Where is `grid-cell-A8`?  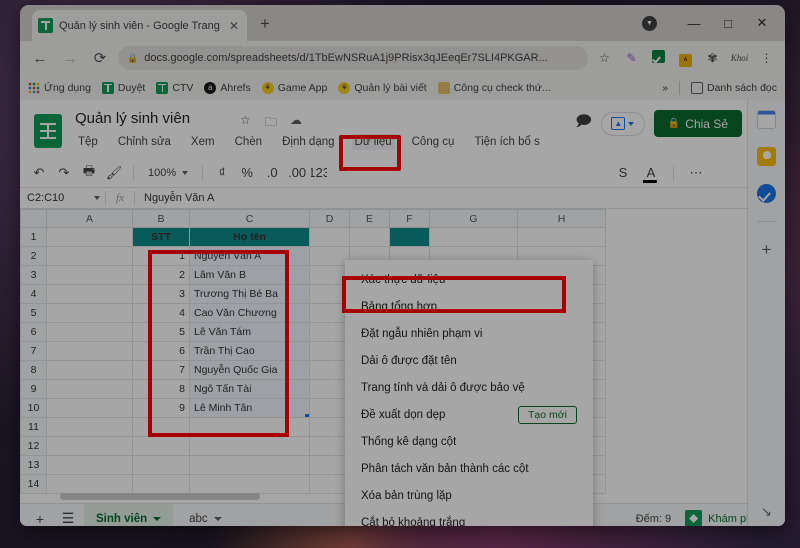
grid-cell-A8 is located at coordinates (89, 370).